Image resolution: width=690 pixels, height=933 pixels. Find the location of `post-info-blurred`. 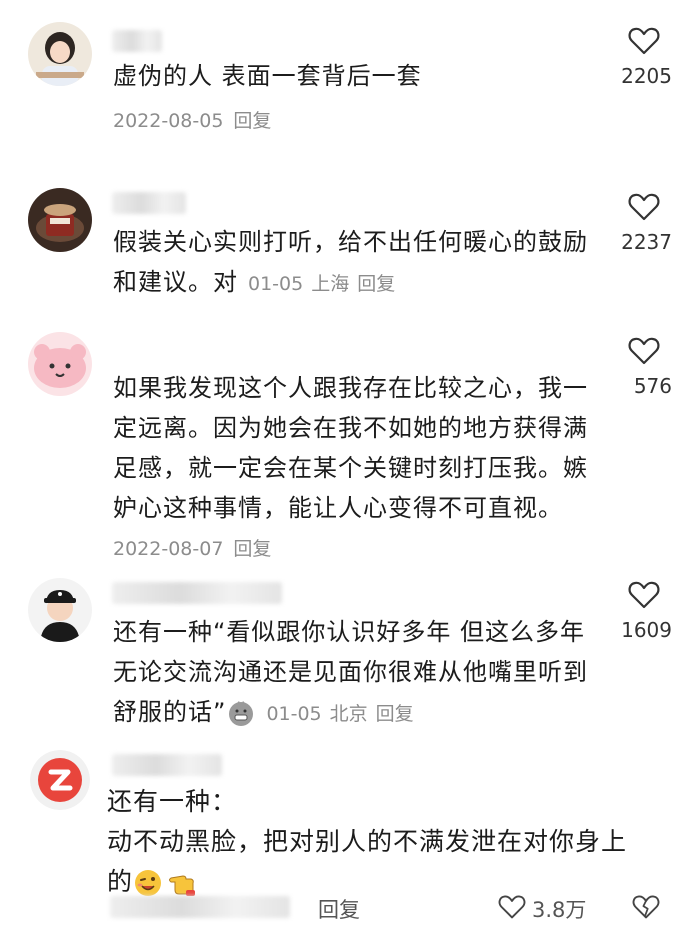

post-info-blurred is located at coordinates (200, 907).